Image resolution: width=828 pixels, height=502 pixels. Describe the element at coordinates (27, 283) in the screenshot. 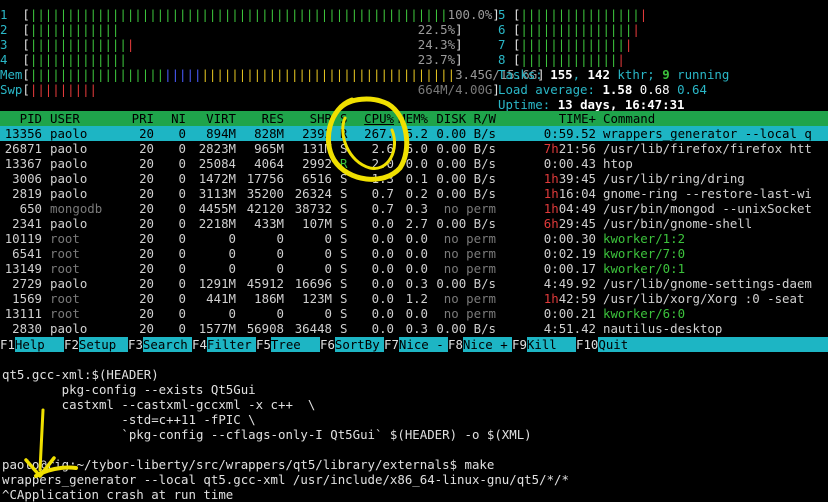

I see `cell-pid: 2729` at that location.